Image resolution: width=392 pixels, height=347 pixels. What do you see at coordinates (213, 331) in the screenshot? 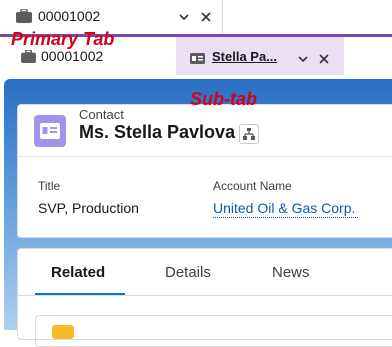
I see `related-list-card` at bounding box center [213, 331].